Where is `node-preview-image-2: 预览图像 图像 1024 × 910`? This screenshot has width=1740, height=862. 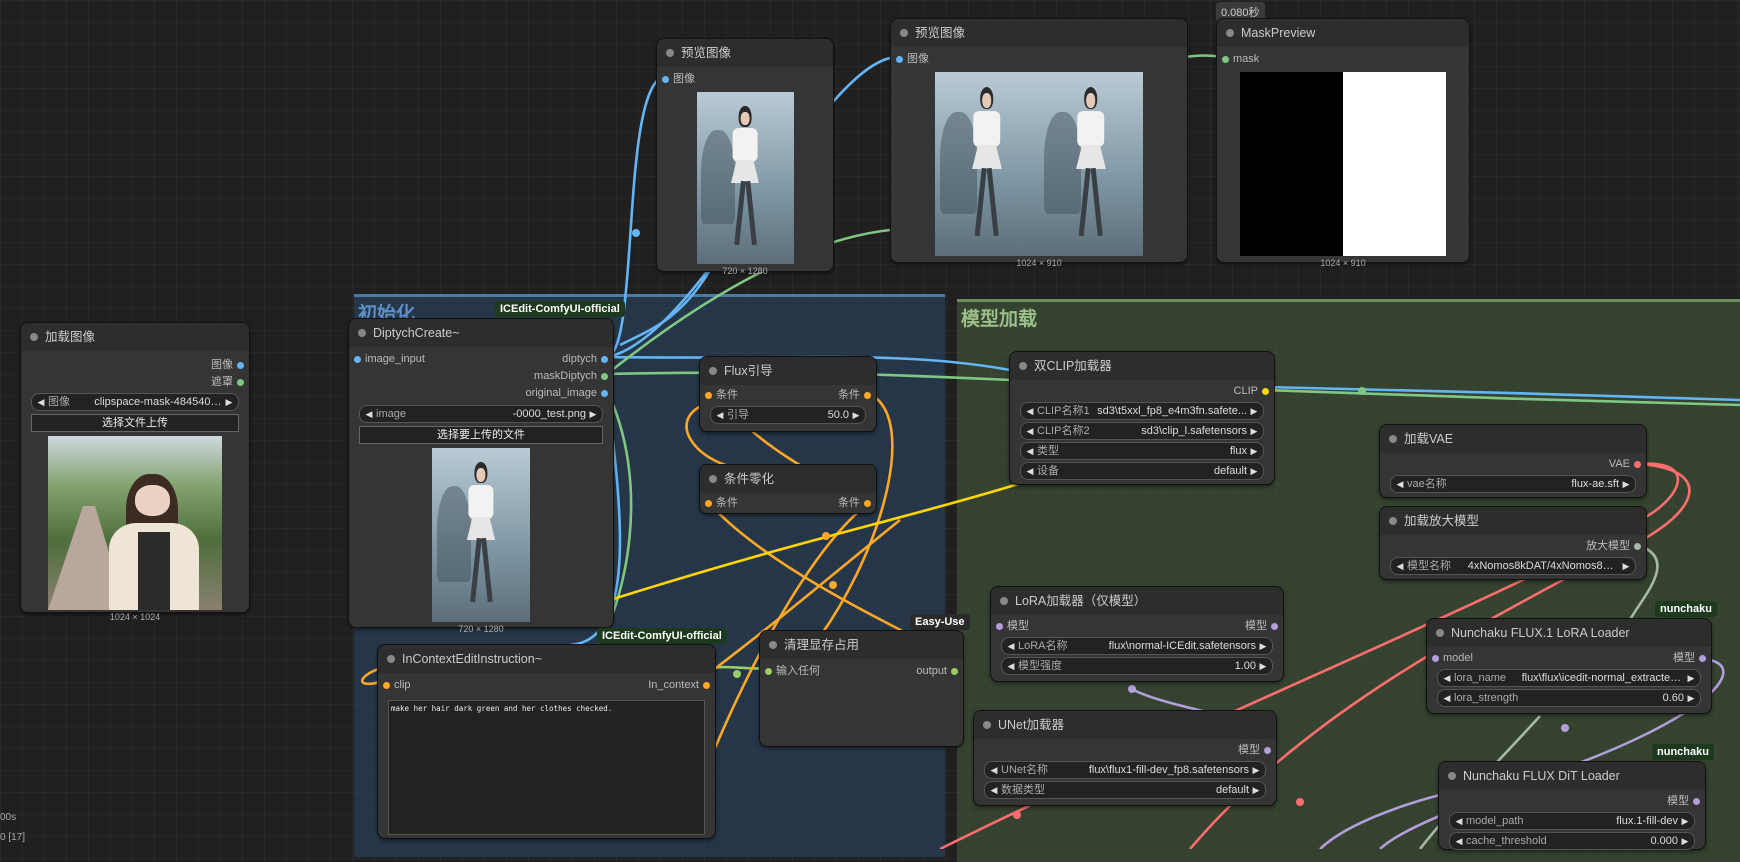
node-preview-image-2: 预览图像 图像 1024 × 910 is located at coordinates (1039, 143).